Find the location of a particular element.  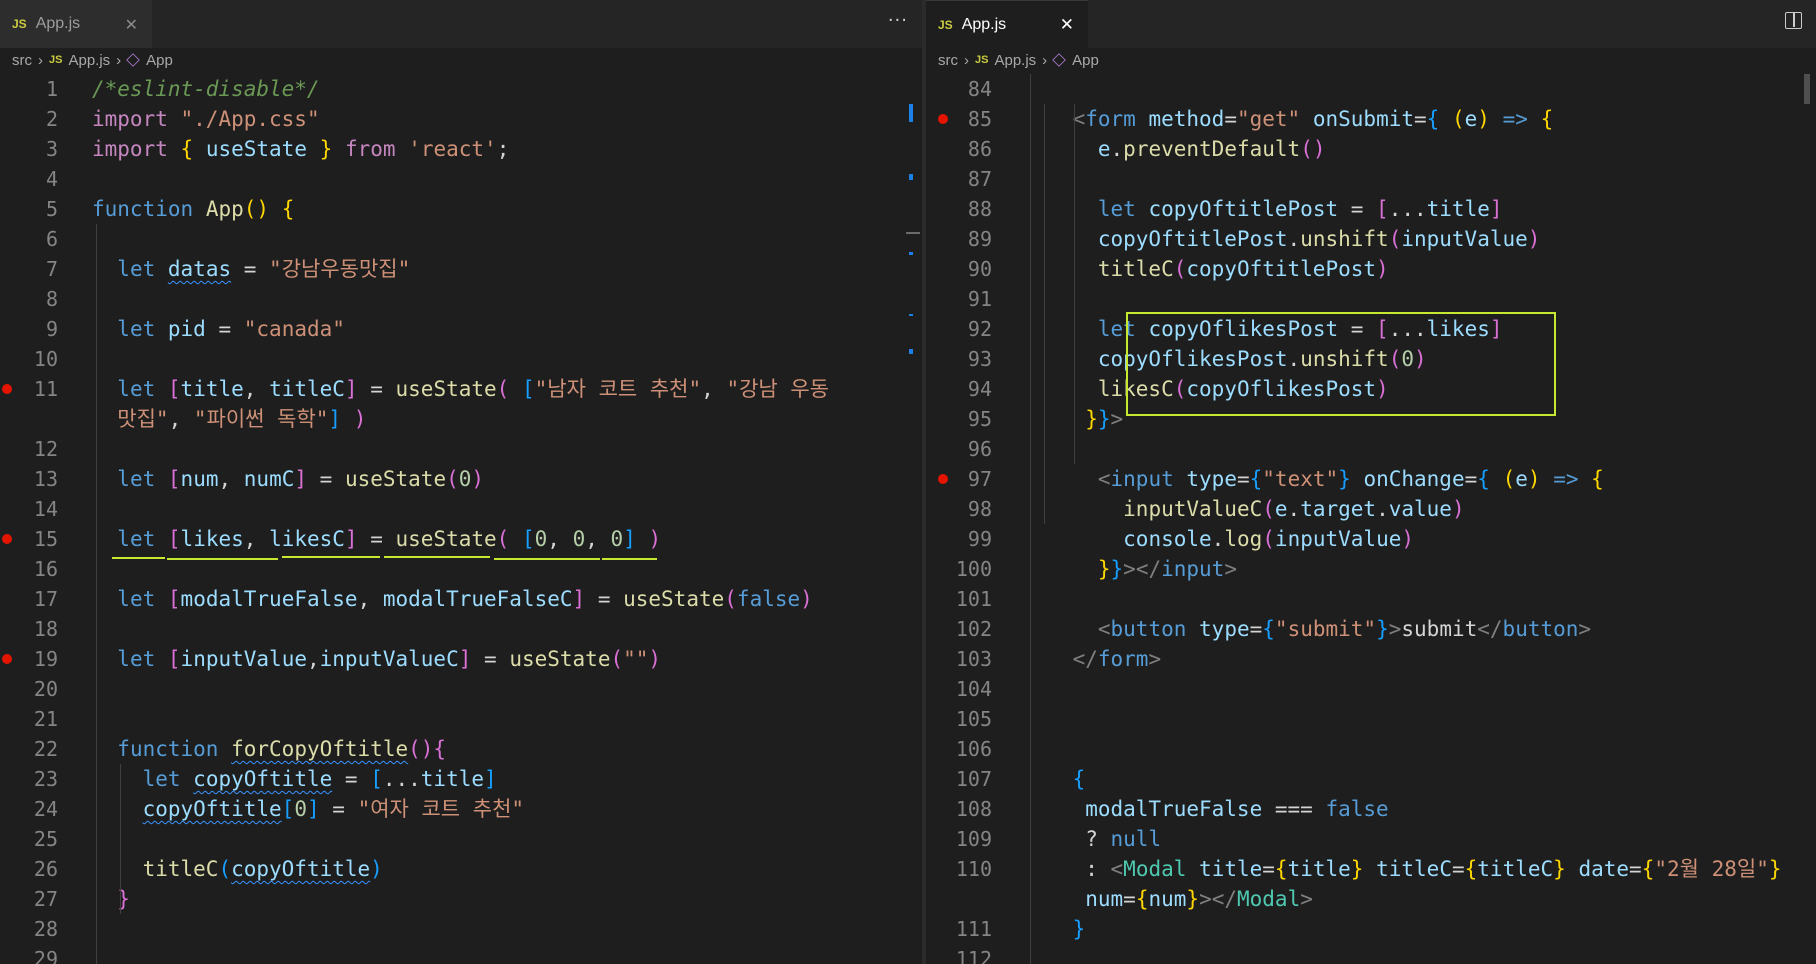

code-line: 26 titleC(copyOftitle) is located at coordinates (450, 869).